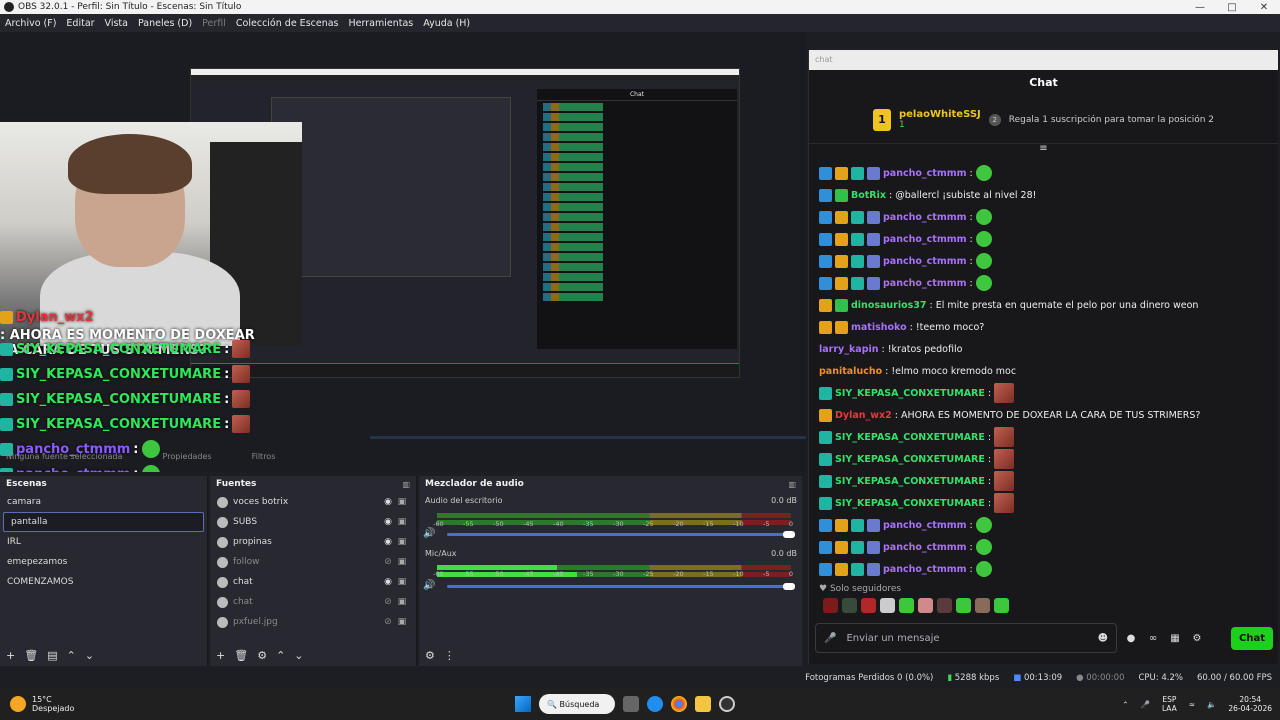  I want to click on chat-username: panitalucho, so click(850, 371).